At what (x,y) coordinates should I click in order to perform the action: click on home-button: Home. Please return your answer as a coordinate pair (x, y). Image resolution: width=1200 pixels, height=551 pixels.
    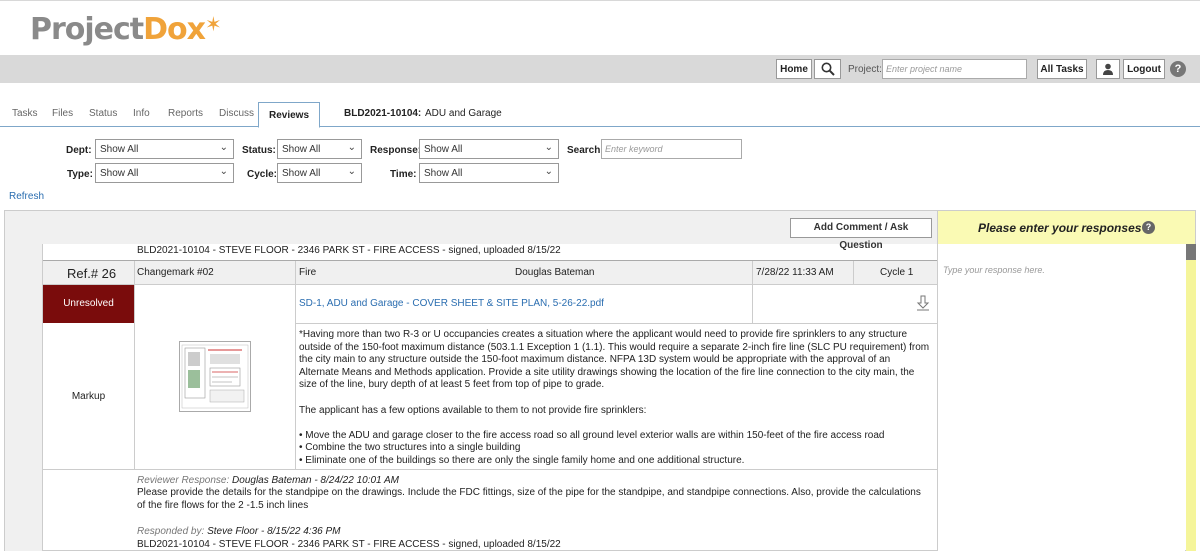
    Looking at the image, I should click on (794, 69).